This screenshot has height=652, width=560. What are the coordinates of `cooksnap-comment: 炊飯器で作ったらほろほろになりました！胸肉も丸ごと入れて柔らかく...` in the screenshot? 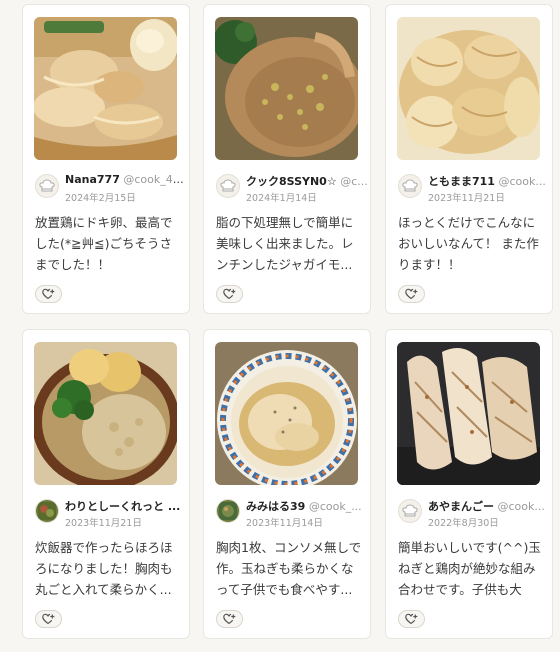 It's located at (104, 568).